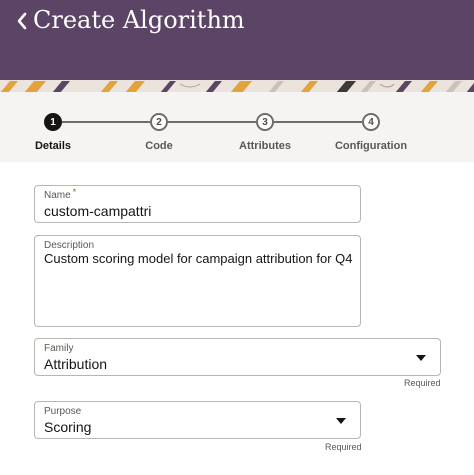 The width and height of the screenshot is (474, 475). What do you see at coordinates (265, 122) in the screenshot?
I see `step-3-indicator: 3` at bounding box center [265, 122].